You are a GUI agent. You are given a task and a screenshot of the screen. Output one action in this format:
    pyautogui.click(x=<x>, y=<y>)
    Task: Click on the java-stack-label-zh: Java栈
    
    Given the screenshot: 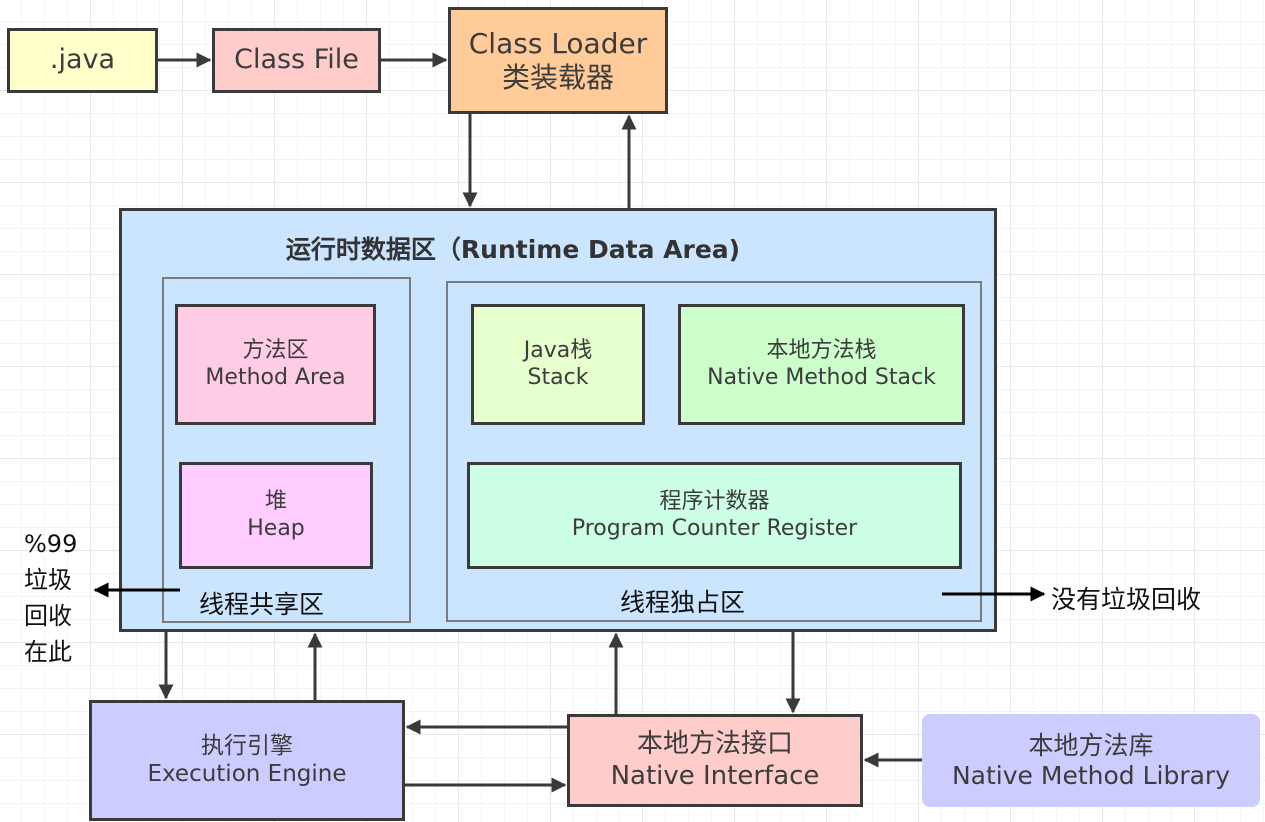 What is the action you would take?
    pyautogui.click(x=558, y=351)
    